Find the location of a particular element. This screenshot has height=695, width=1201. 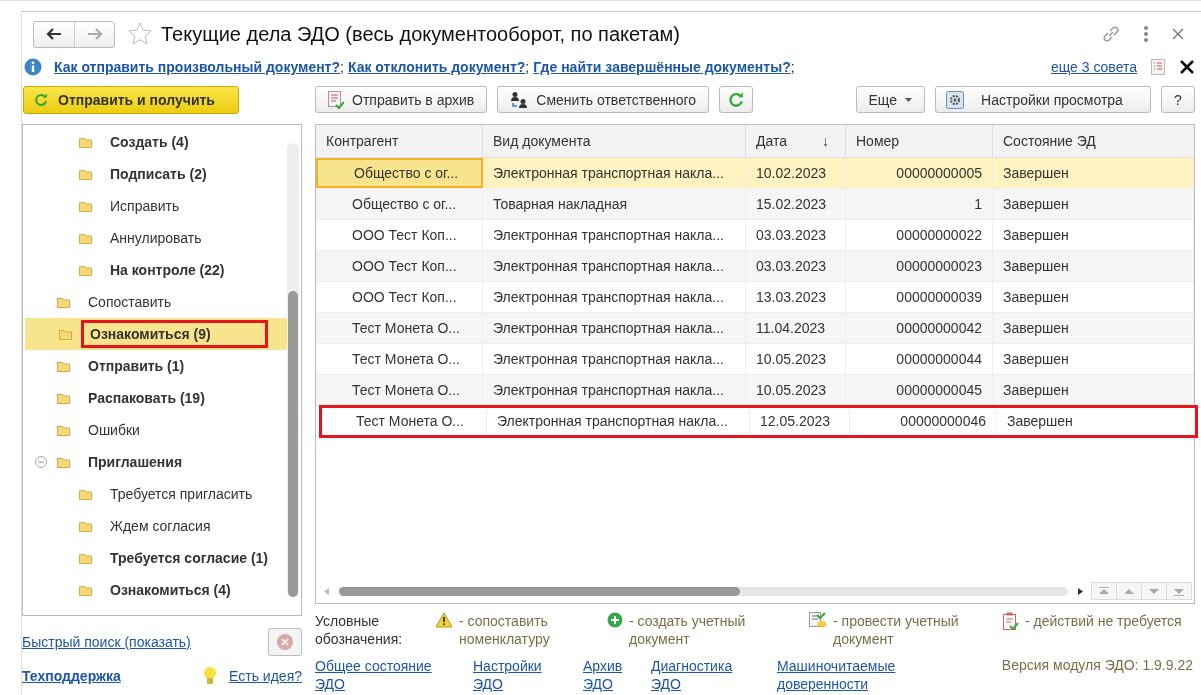

users-icon is located at coordinates (519, 99).